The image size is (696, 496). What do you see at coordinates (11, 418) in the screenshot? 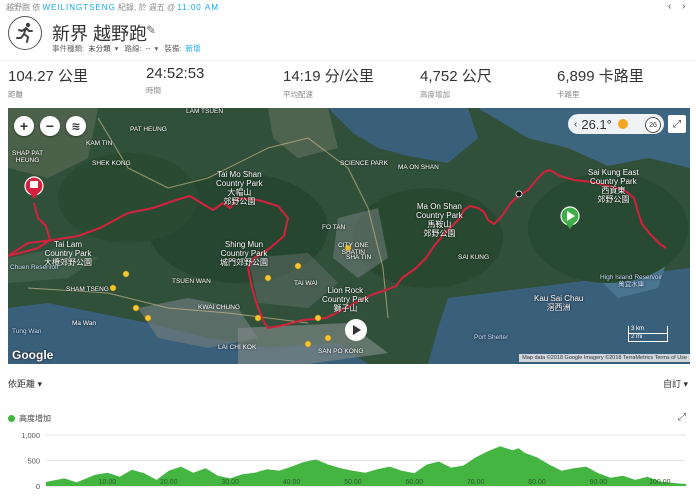
I see `legend-dot-icon` at bounding box center [11, 418].